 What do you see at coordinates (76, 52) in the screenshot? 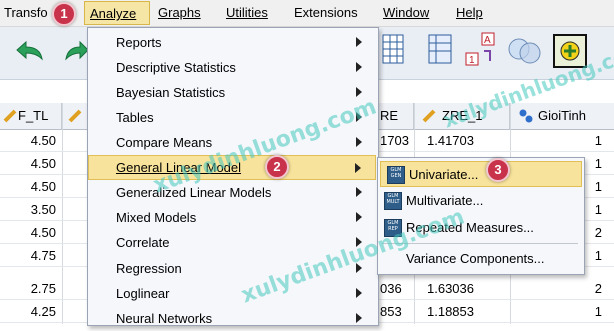
I see `redo-icon` at bounding box center [76, 52].